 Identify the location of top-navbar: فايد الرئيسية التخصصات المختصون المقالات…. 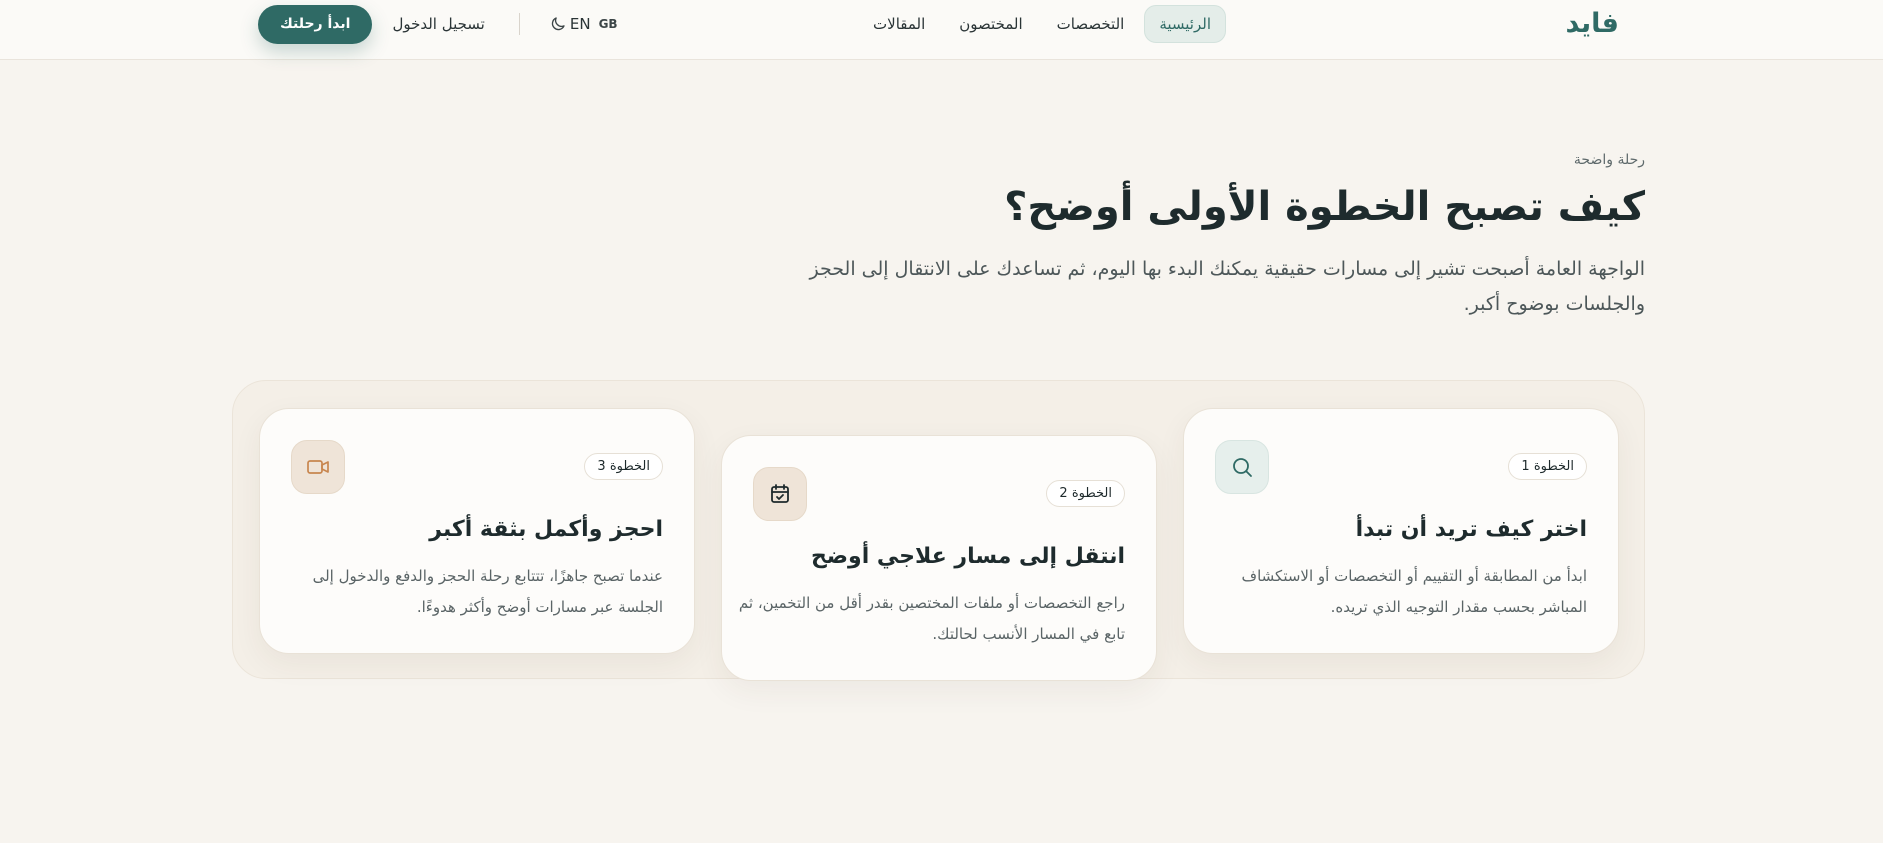
(941, 30).